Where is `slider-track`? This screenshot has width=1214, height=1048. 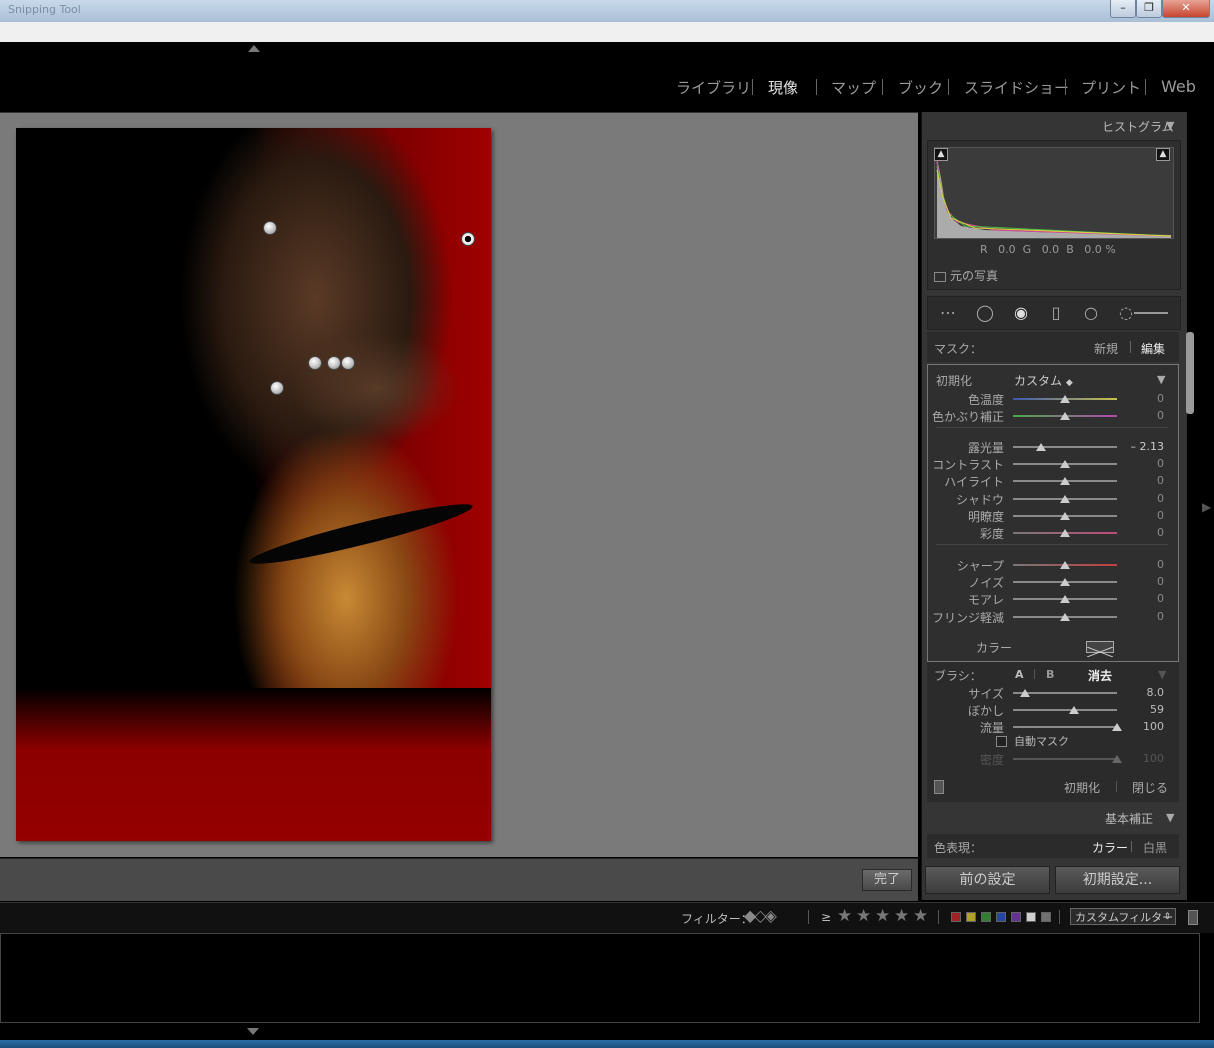 slider-track is located at coordinates (1065, 447).